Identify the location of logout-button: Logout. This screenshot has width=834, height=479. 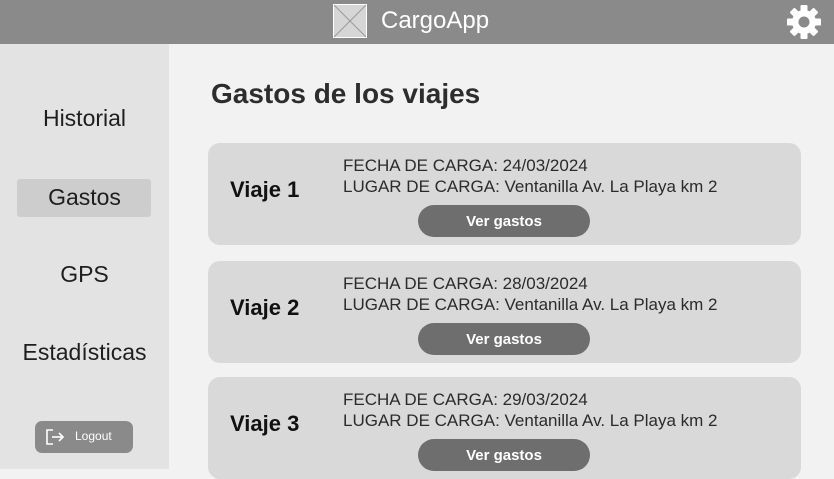
(84, 437).